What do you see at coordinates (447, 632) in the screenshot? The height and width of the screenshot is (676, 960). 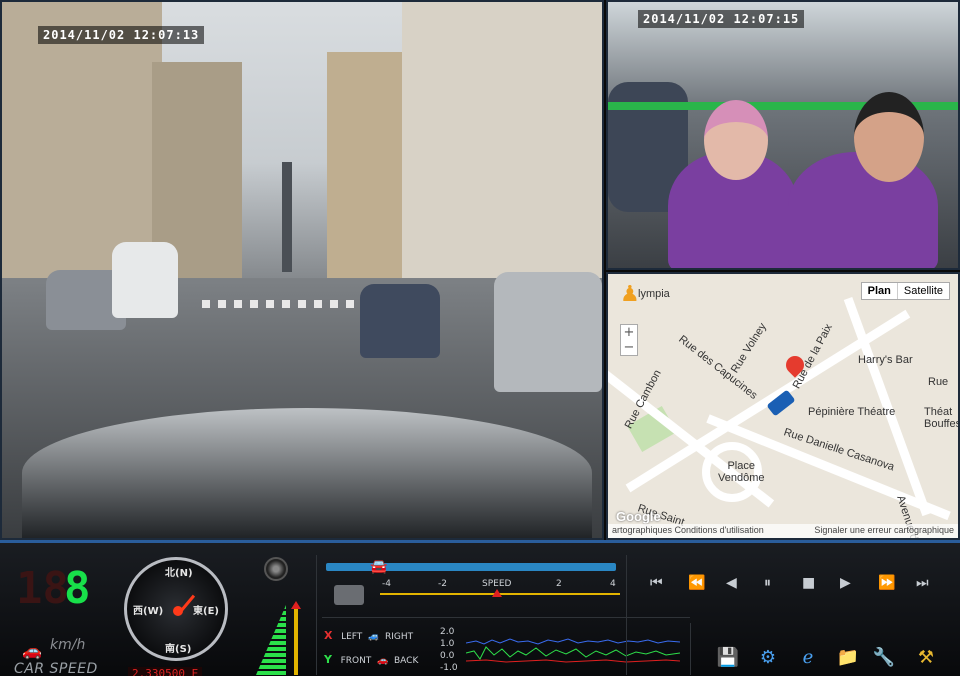 I see `gsensor-tick: 2.0` at bounding box center [447, 632].